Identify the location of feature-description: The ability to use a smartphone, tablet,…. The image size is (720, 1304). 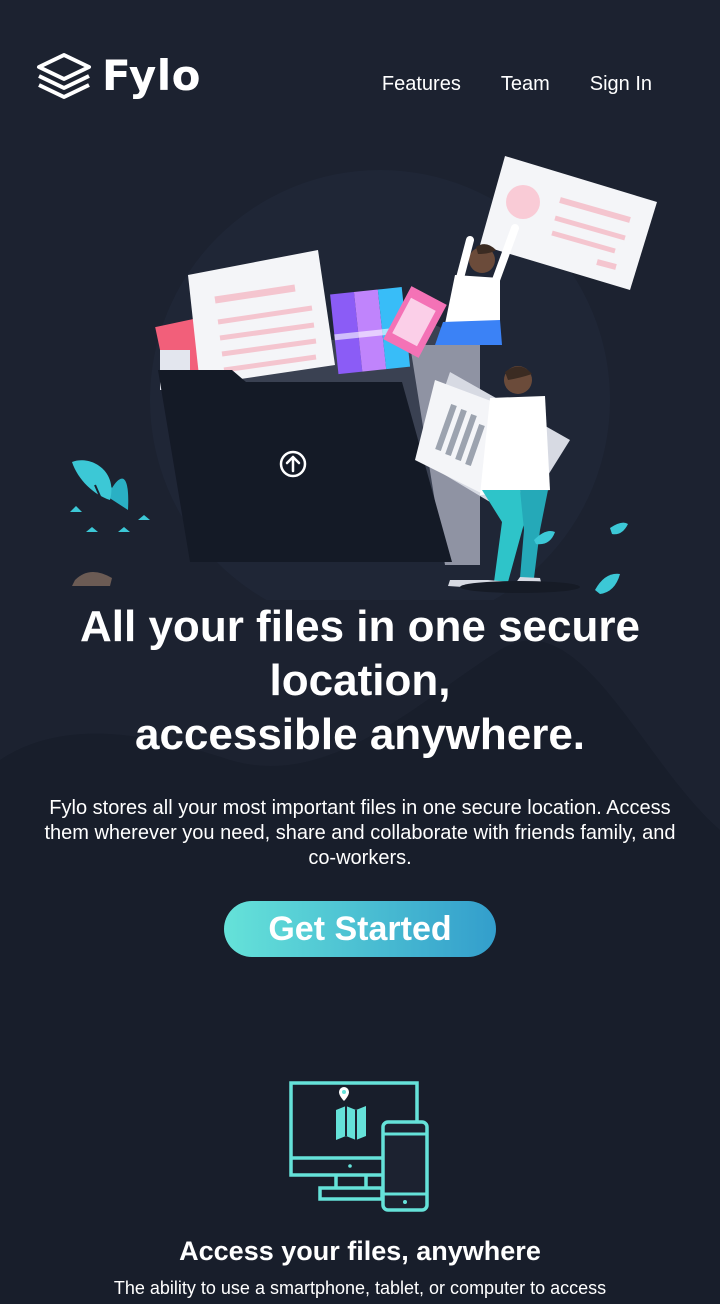
(360, 1291).